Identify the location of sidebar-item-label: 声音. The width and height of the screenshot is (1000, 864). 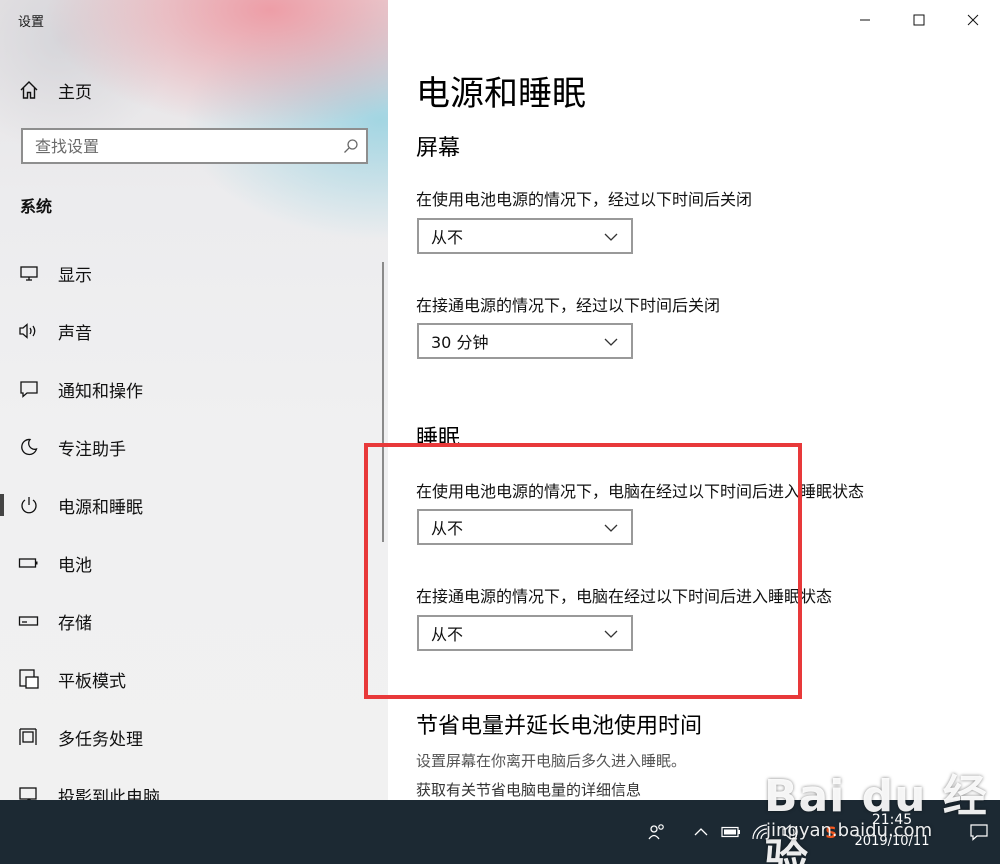
(75, 333).